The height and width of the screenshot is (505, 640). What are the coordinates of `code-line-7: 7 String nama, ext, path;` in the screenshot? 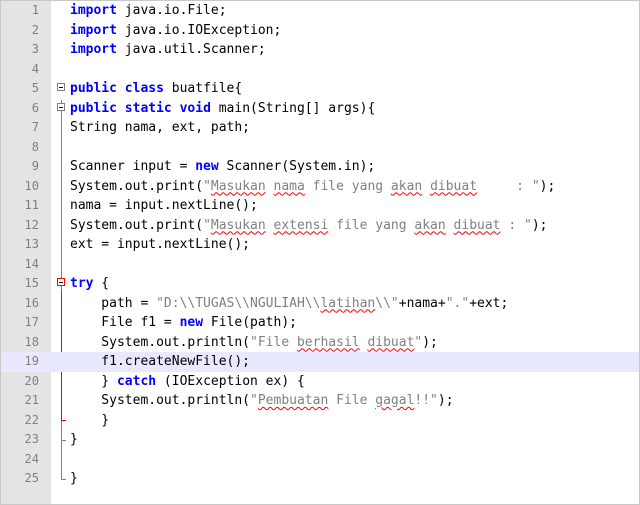 It's located at (320, 128).